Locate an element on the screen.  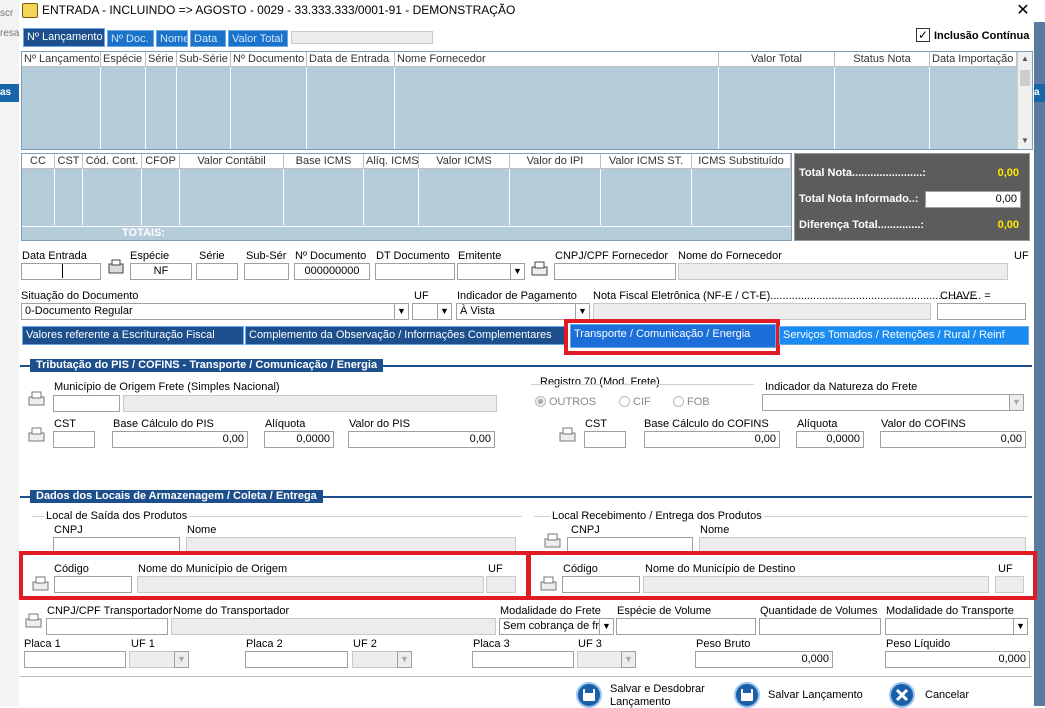
uf-destino-input is located at coordinates (1009, 584).